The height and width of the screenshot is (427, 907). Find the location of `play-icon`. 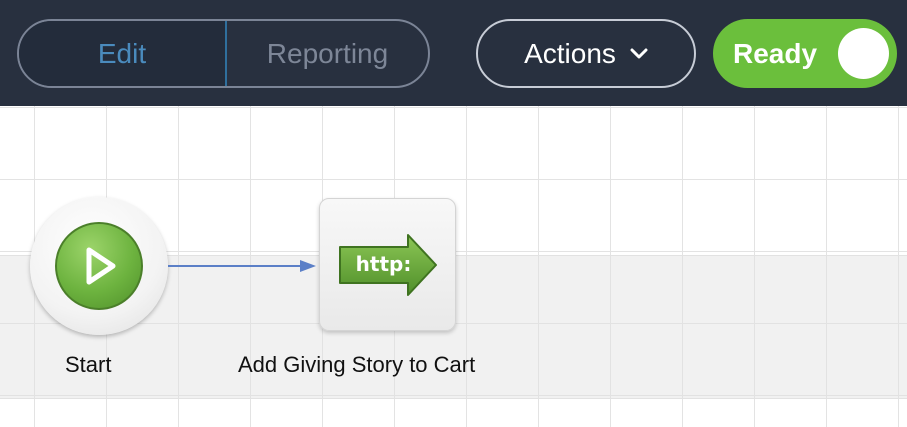

play-icon is located at coordinates (99, 266).